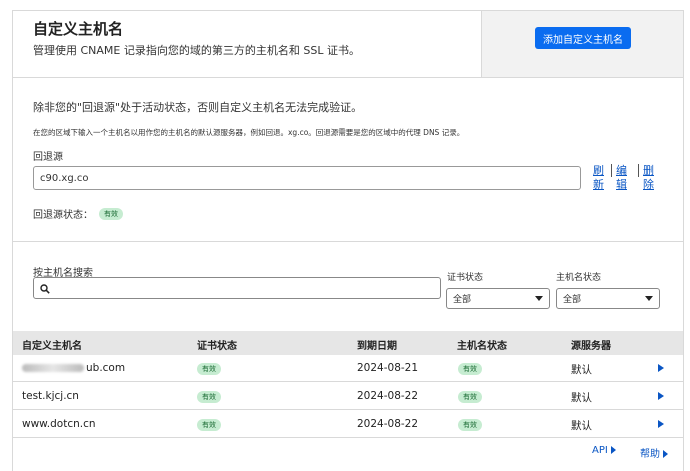  I want to click on refresh-link: 刷 新, so click(600, 178).